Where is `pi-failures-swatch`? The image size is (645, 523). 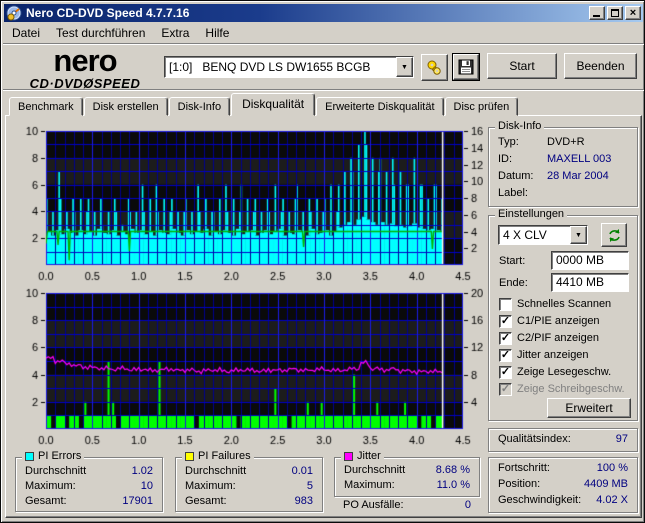
pi-failures-swatch is located at coordinates (189, 456).